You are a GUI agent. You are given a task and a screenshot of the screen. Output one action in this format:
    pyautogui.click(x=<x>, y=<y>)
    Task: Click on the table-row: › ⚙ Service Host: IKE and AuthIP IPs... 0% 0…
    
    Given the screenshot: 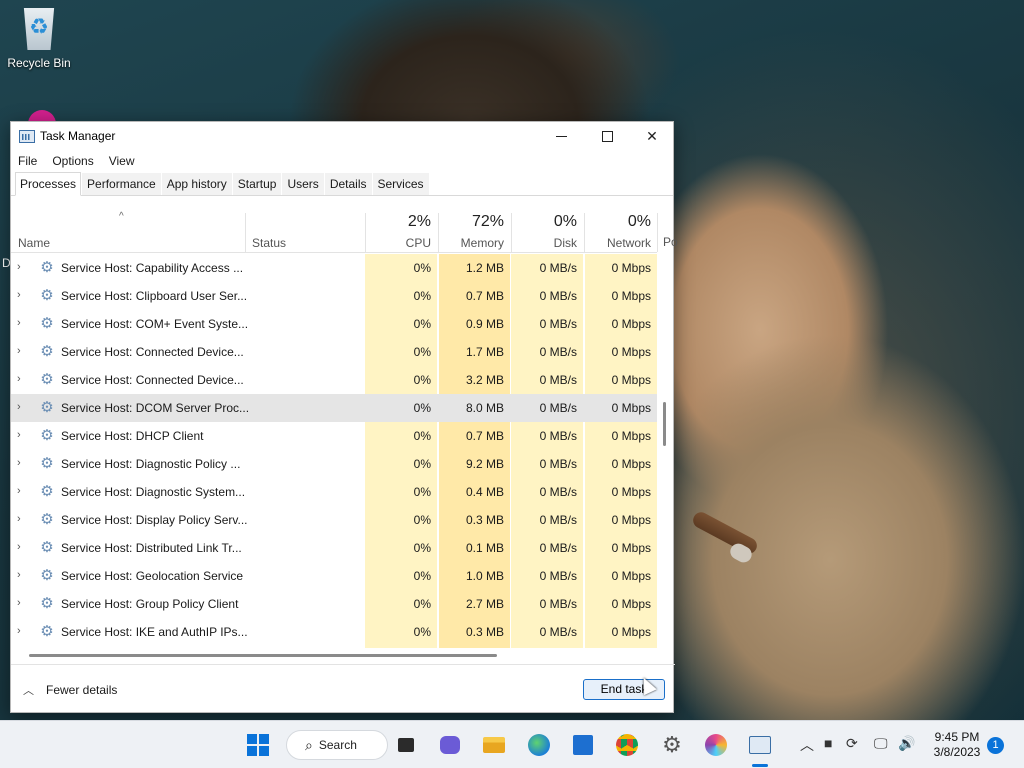 What is the action you would take?
    pyautogui.click(x=334, y=632)
    